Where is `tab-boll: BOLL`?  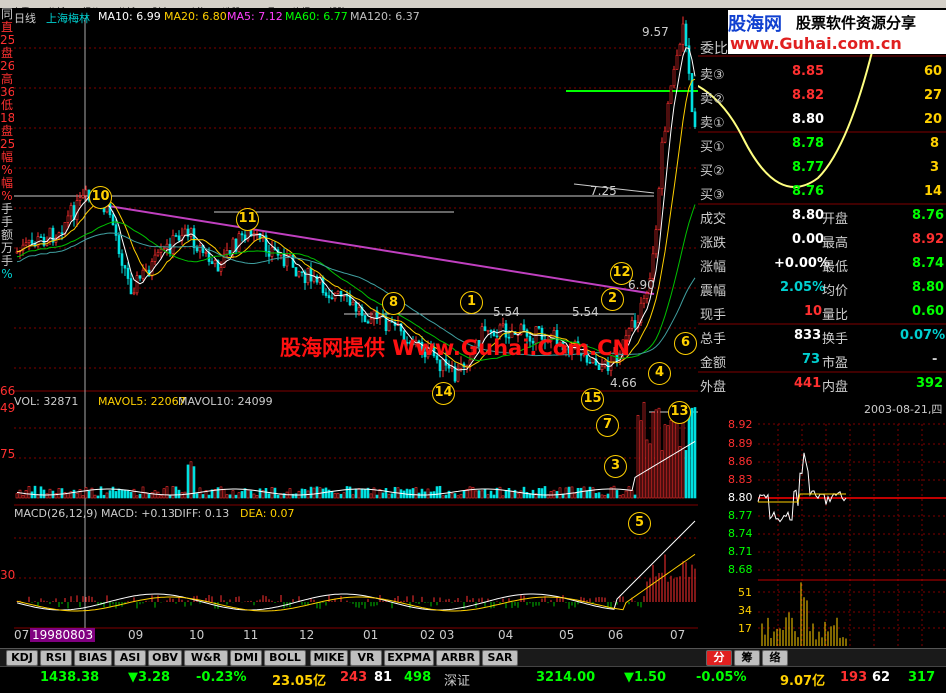
tab-boll: BOLL is located at coordinates (285, 658).